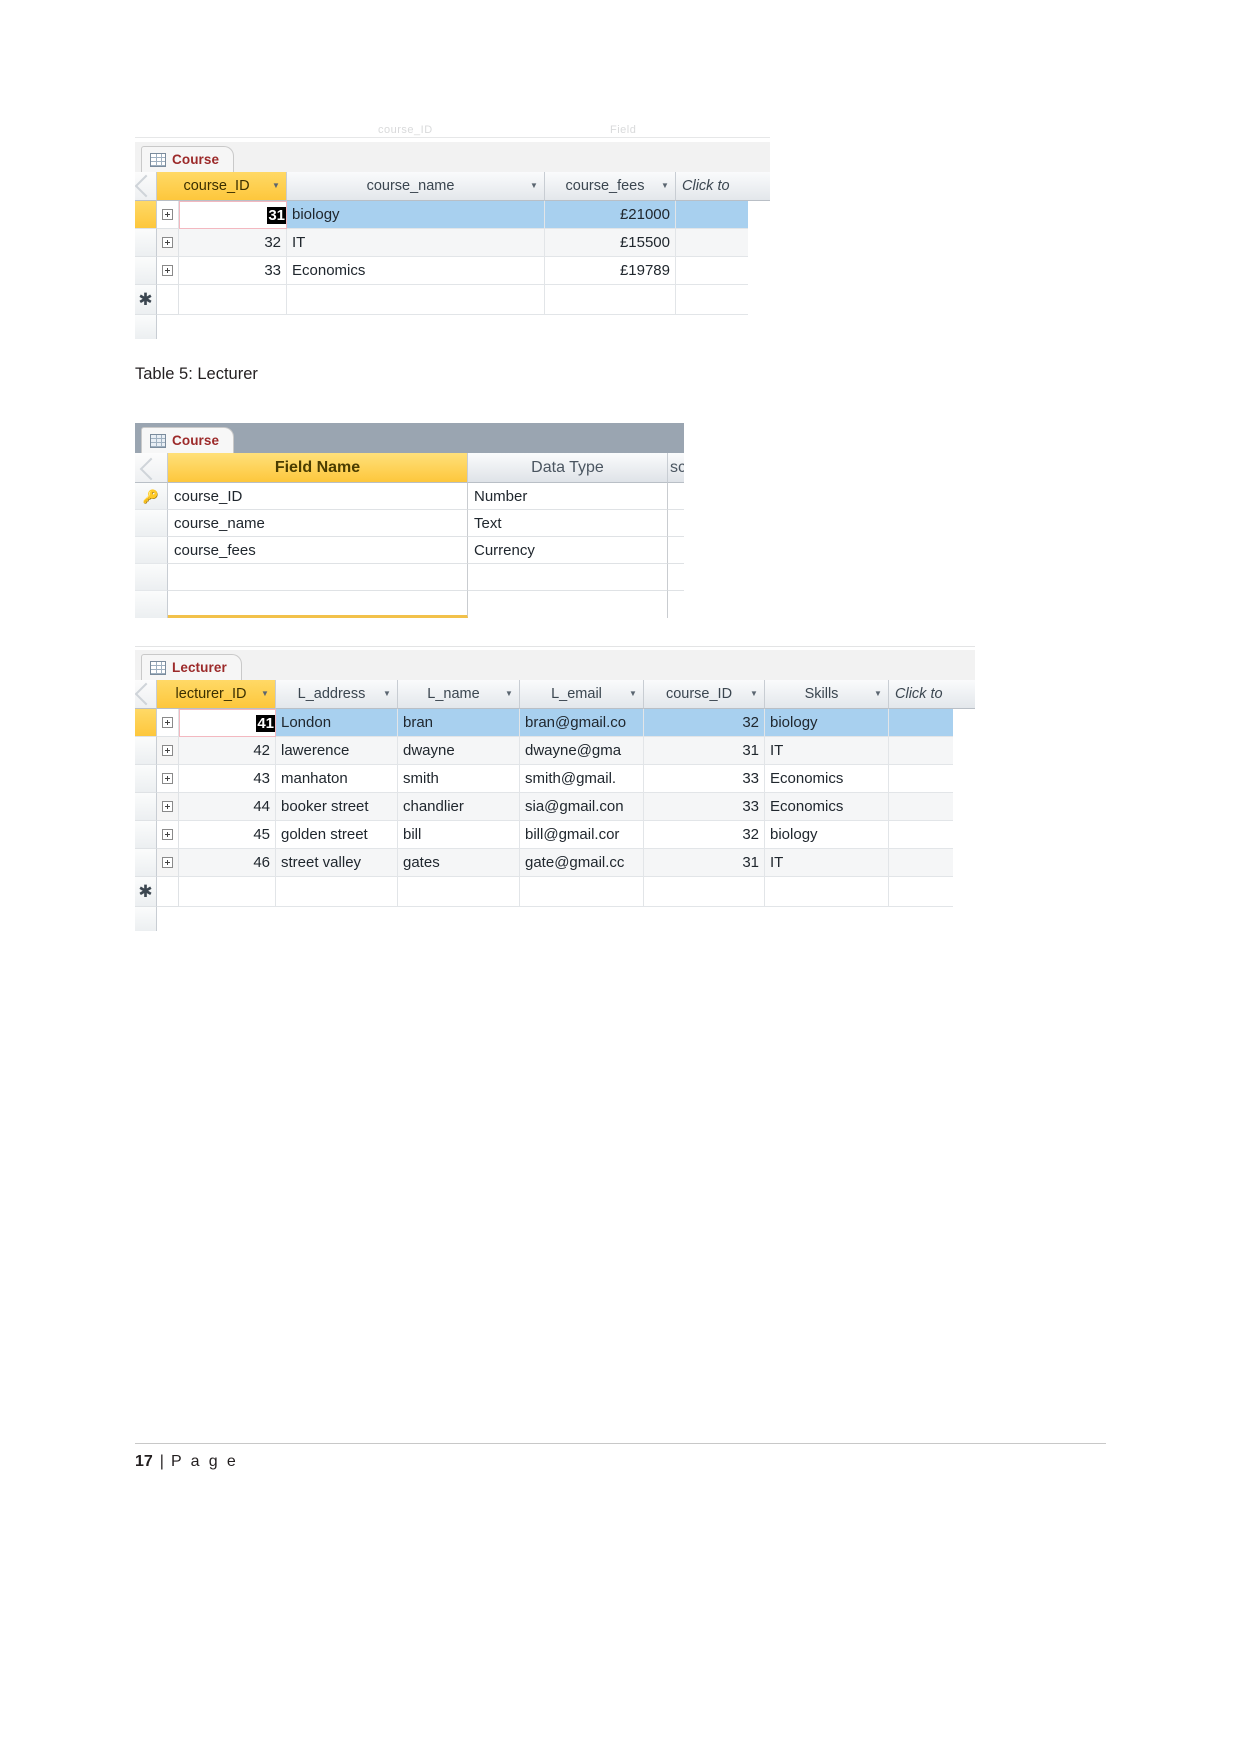 The height and width of the screenshot is (1754, 1241). I want to click on column-header-course-fees: course_fees ▼, so click(610, 186).